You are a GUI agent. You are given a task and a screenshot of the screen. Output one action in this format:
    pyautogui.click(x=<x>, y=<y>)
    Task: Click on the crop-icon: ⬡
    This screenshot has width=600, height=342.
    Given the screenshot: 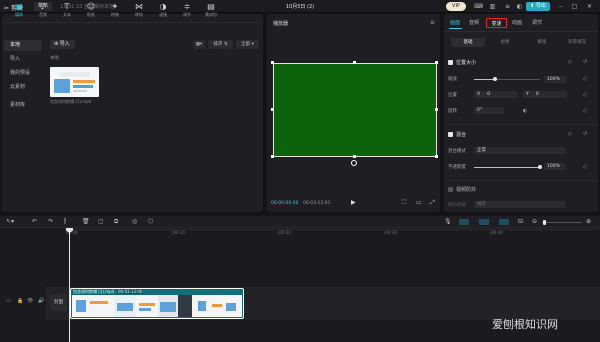 What is the action you would take?
    pyautogui.click(x=150, y=221)
    